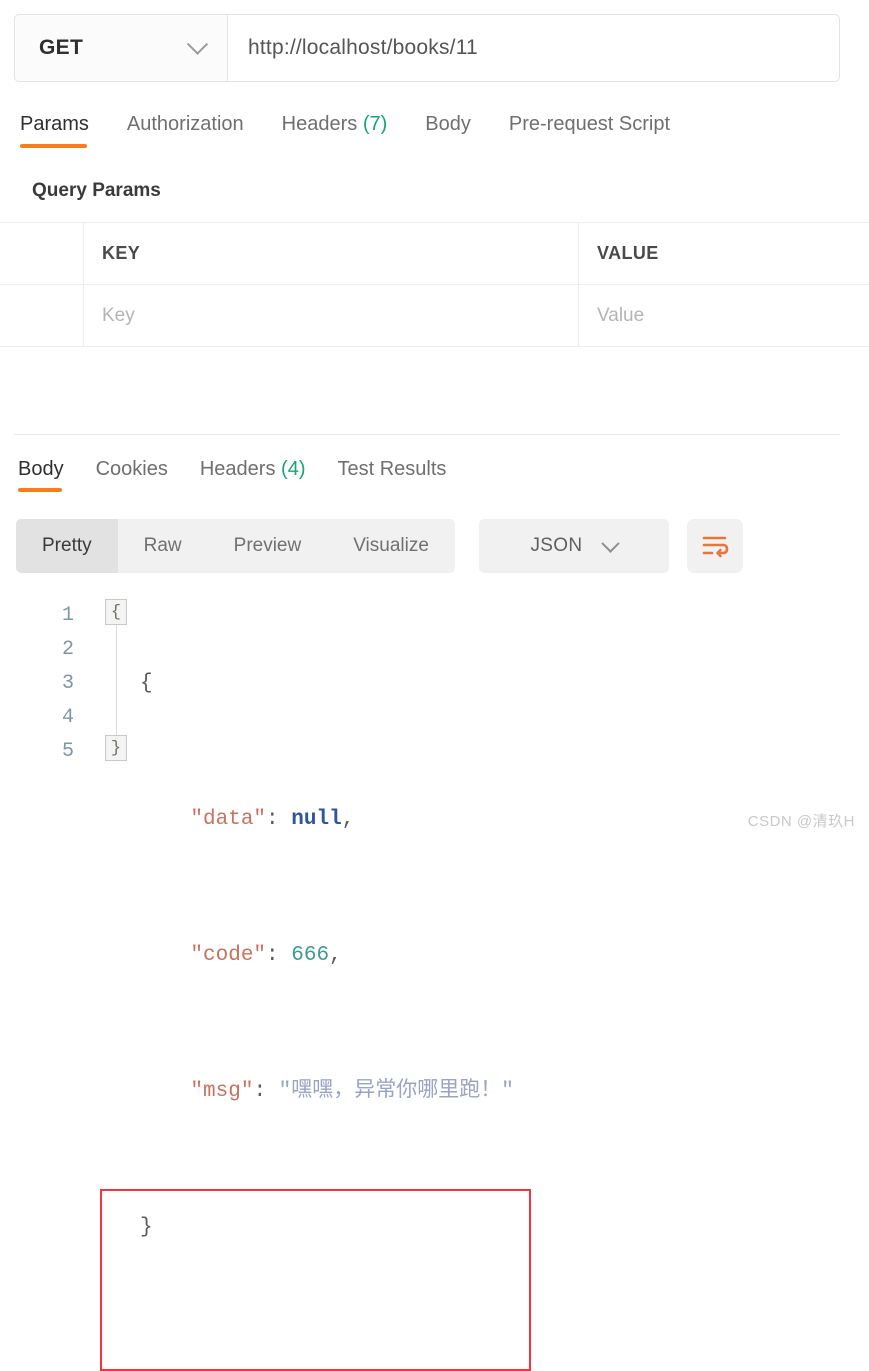 The width and height of the screenshot is (869, 1371). What do you see at coordinates (67, 751) in the screenshot?
I see `line-number: 5` at bounding box center [67, 751].